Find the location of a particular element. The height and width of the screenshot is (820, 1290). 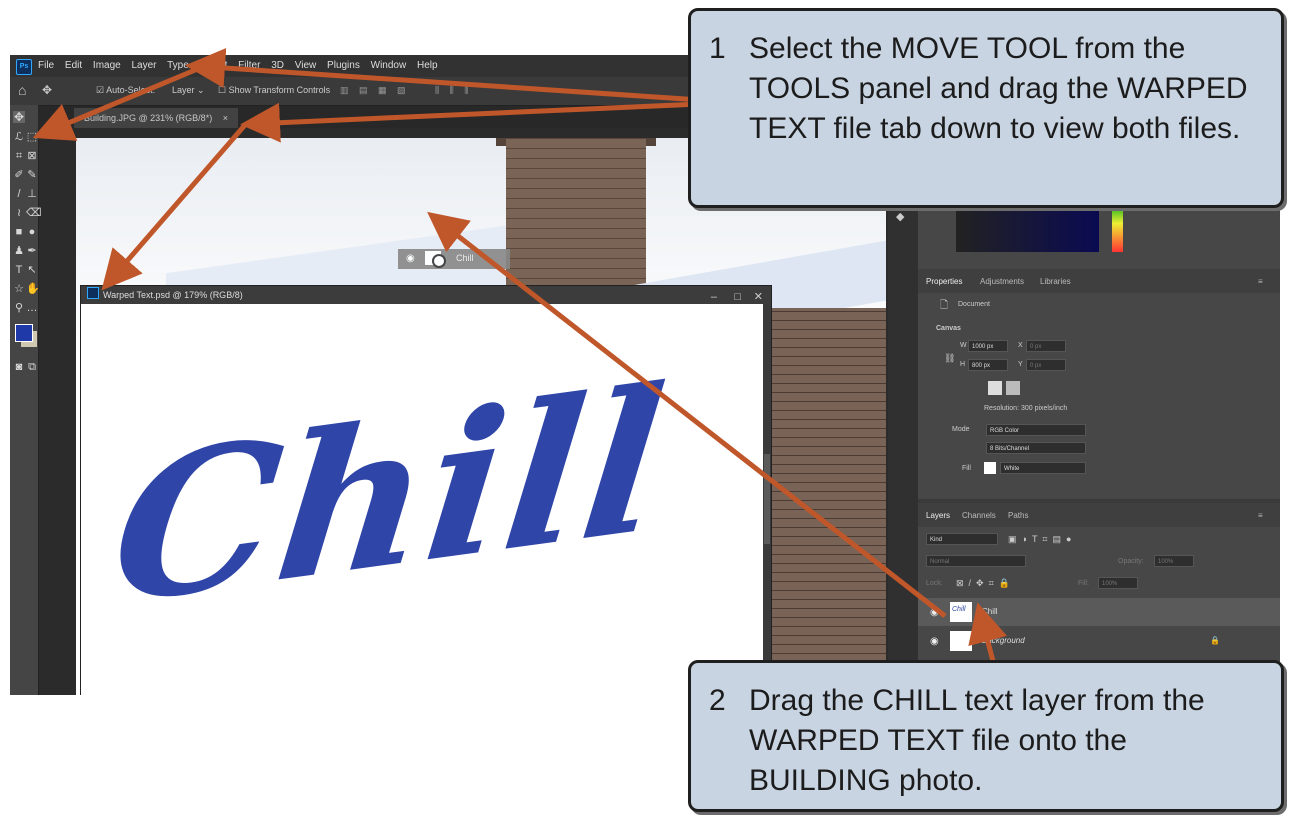

frame-tool-icon: ⊠ is located at coordinates (32, 156).